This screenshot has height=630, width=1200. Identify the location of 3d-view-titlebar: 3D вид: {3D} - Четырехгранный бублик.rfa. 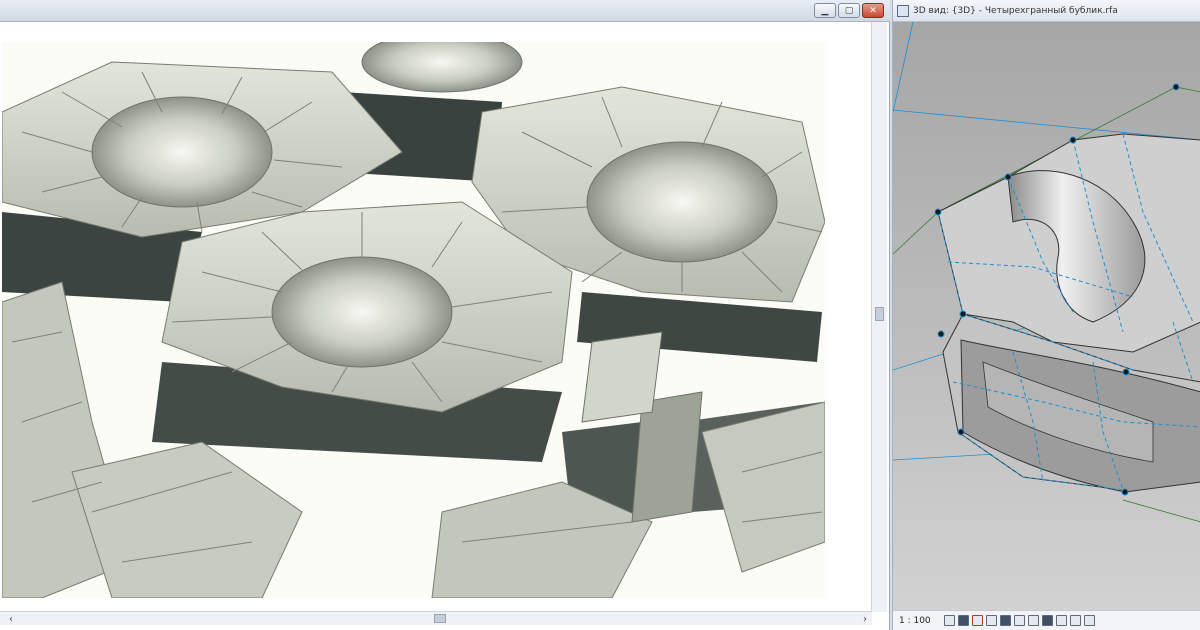
(1046, 11).